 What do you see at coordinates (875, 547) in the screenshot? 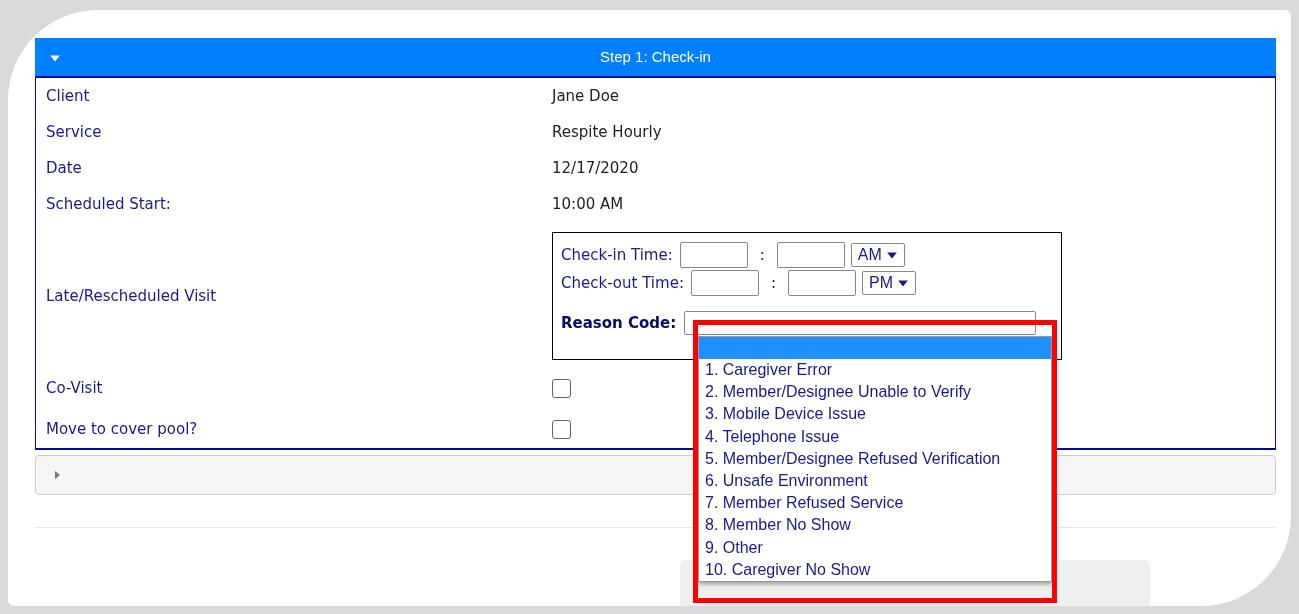
I see `dropdown-option: 9. Other` at bounding box center [875, 547].